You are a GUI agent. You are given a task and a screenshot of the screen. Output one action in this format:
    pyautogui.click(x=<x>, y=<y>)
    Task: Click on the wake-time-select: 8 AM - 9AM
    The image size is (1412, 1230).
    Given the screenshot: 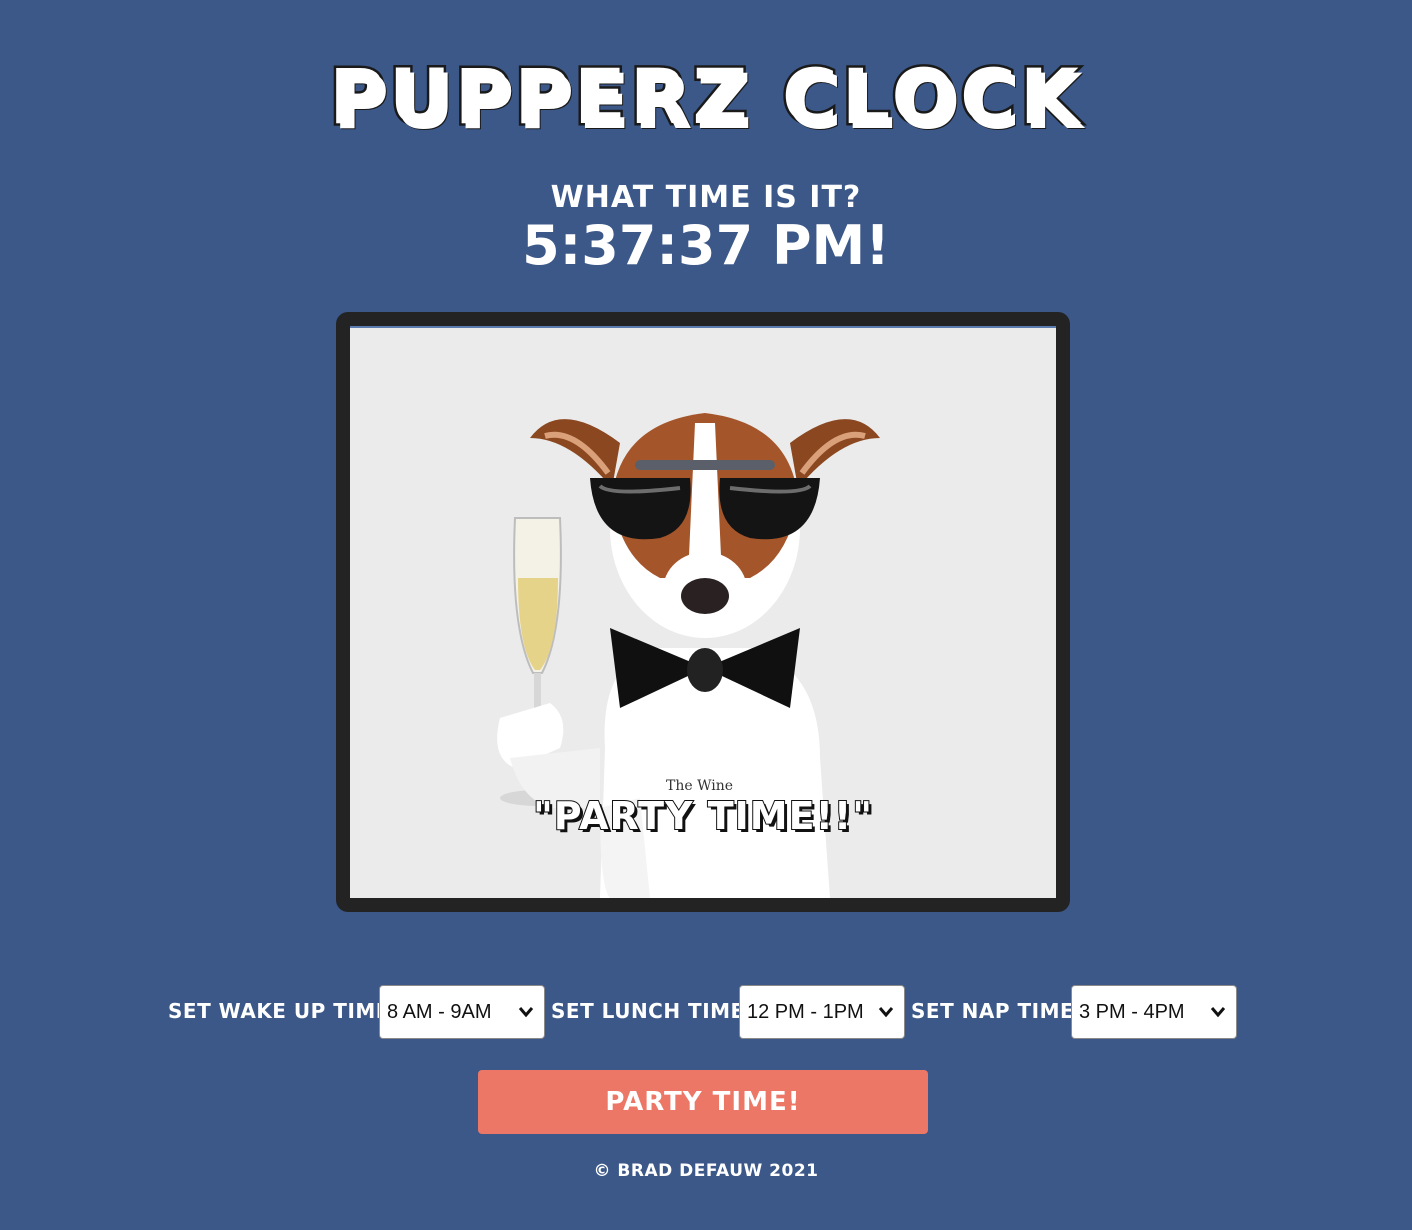 What is the action you would take?
    pyautogui.click(x=462, y=1012)
    